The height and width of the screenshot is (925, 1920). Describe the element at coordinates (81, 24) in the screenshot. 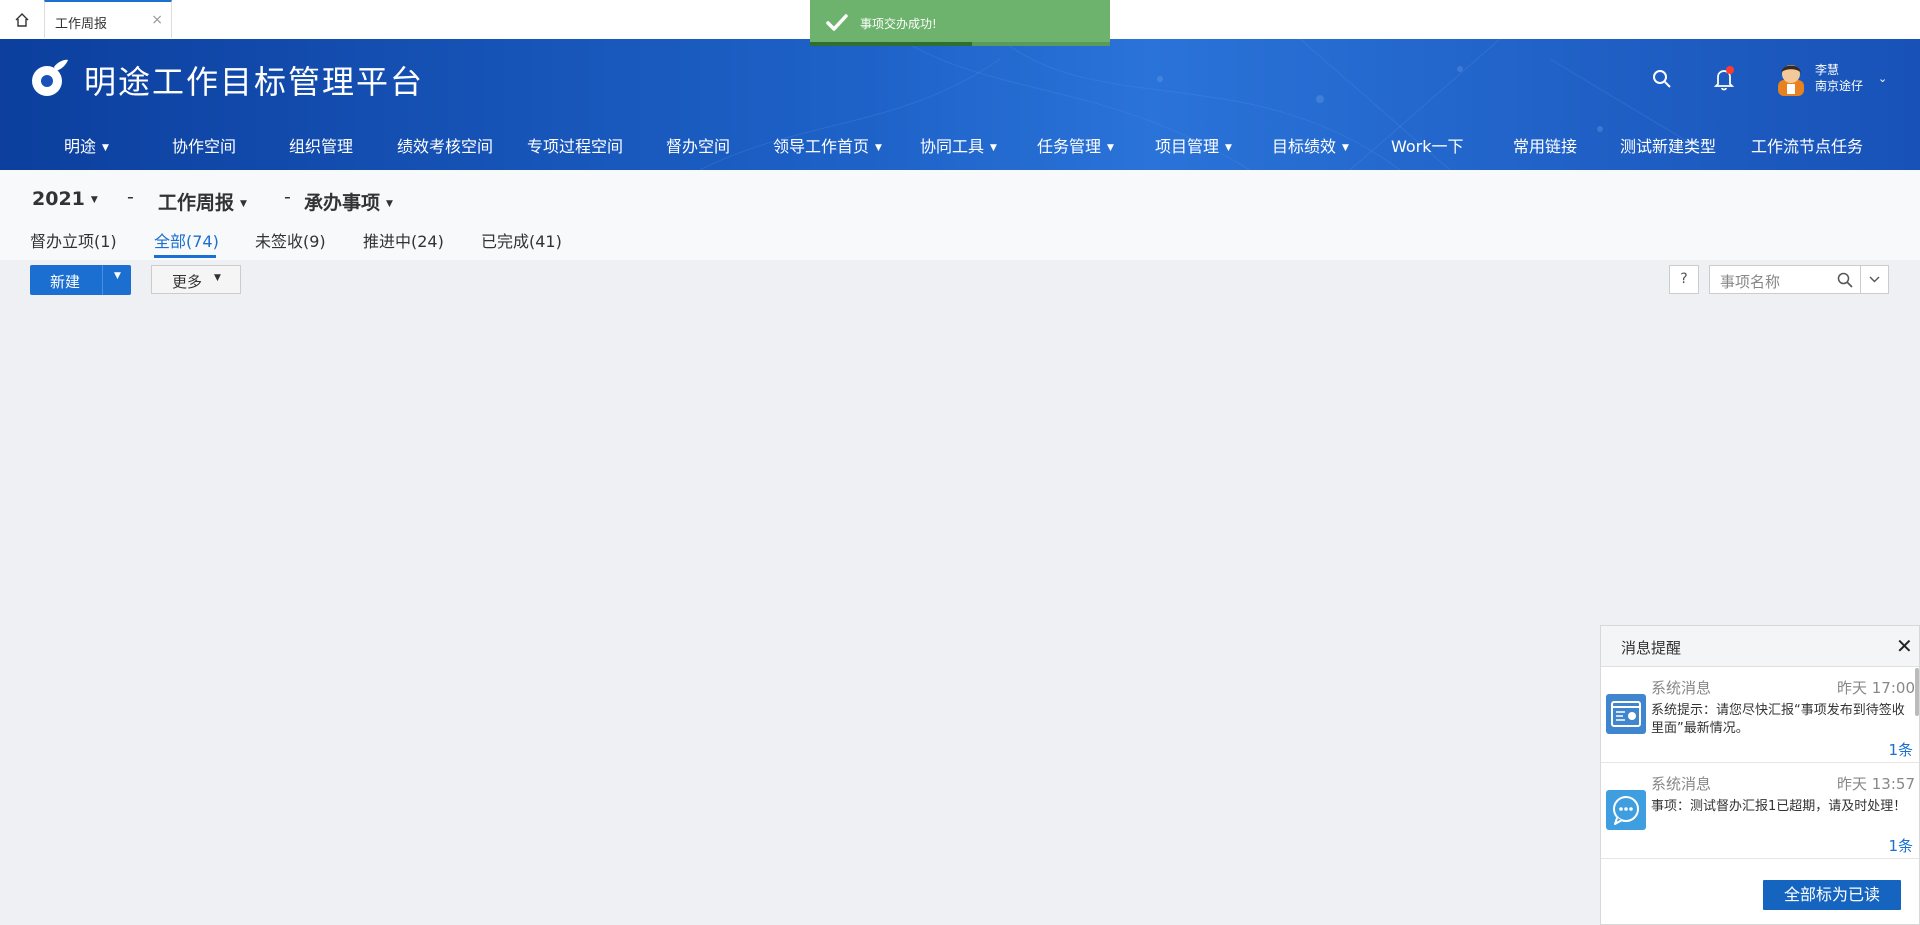

I see `tab-label: 工作周报` at that location.